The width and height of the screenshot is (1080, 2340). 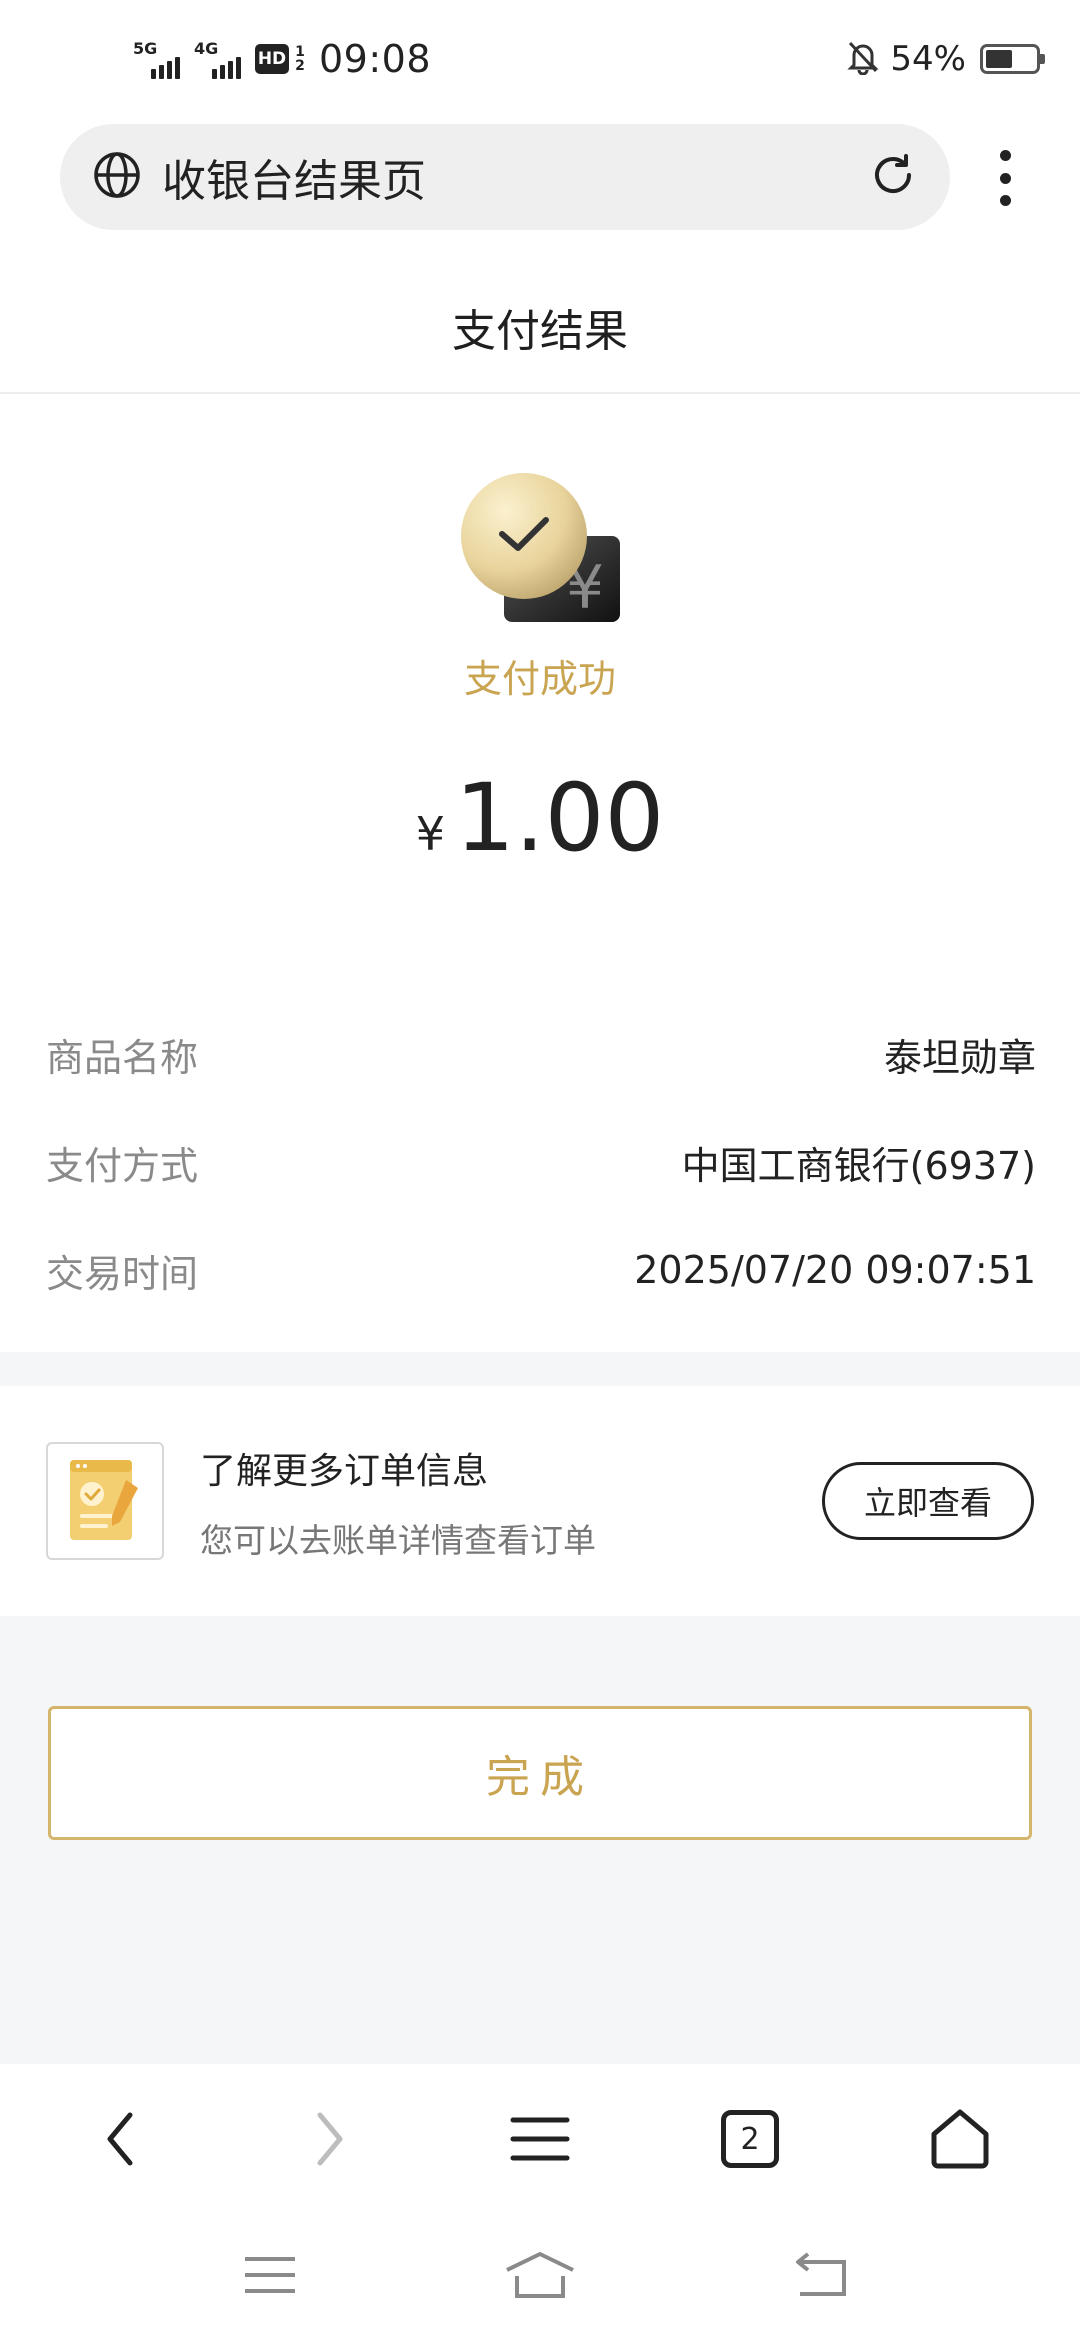 What do you see at coordinates (330, 2139) in the screenshot?
I see `forward-icon` at bounding box center [330, 2139].